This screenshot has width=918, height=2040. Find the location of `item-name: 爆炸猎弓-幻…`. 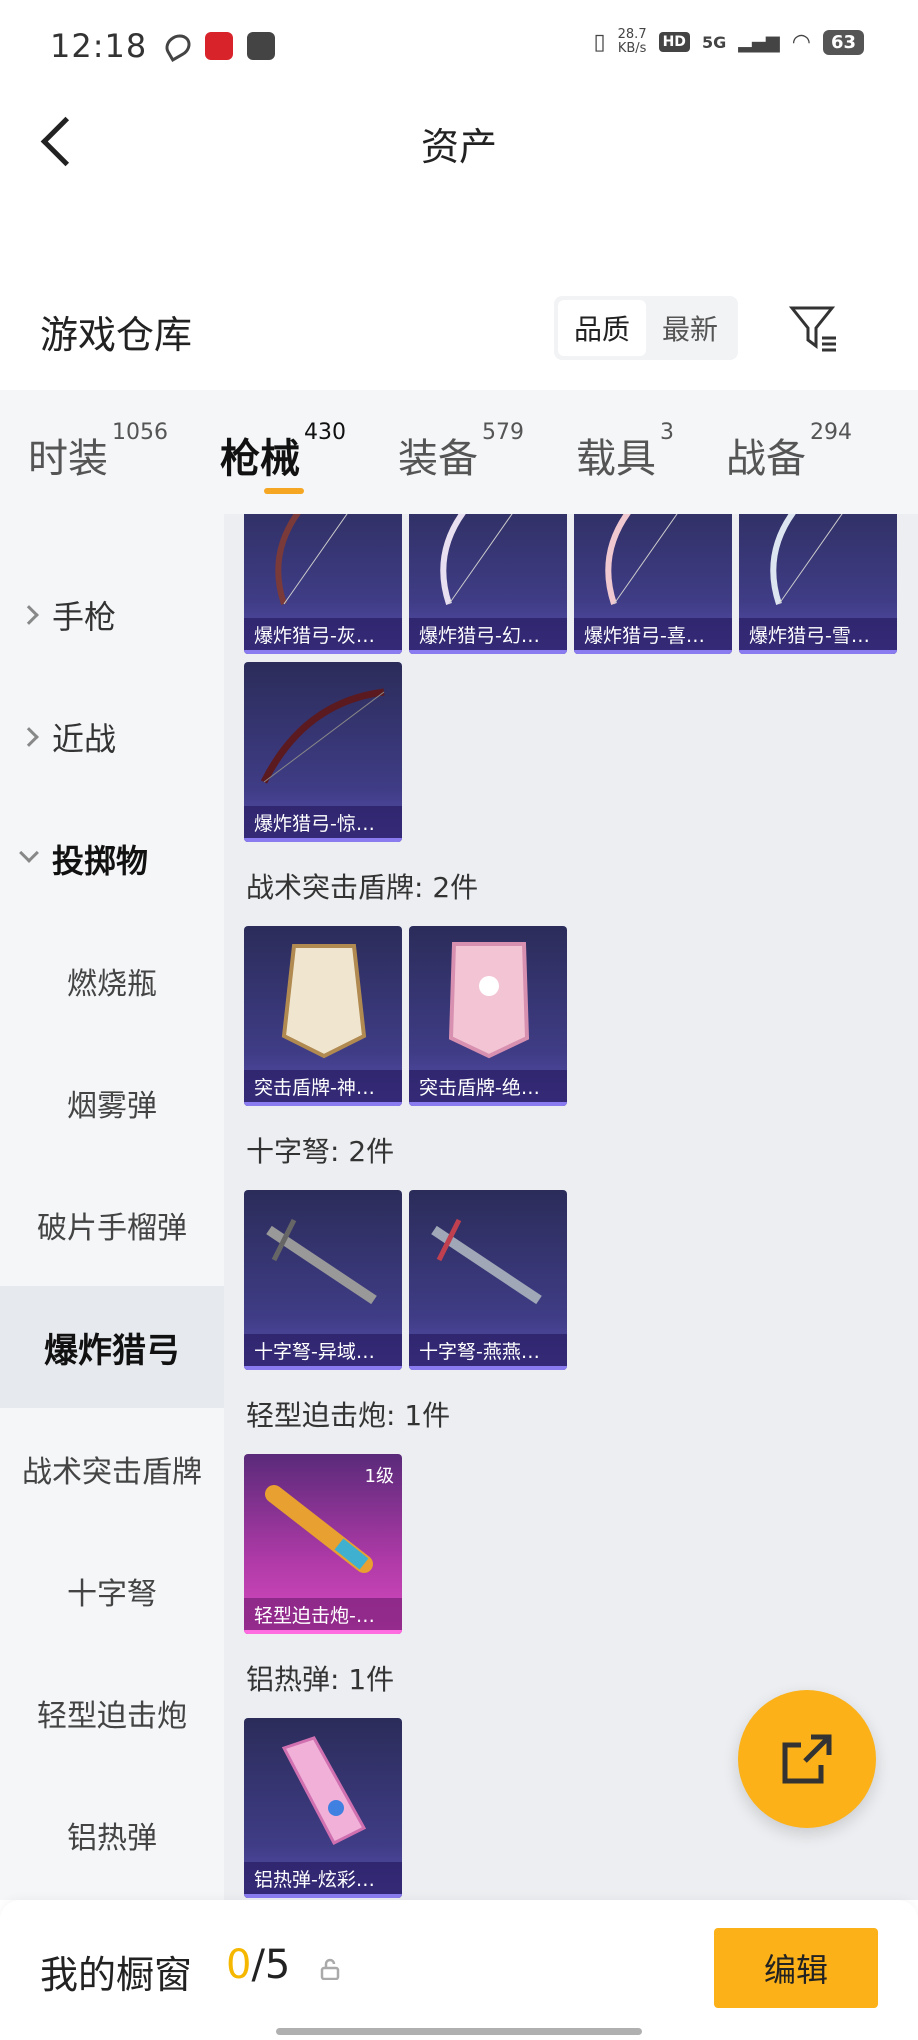

item-name: 爆炸猎弓-幻… is located at coordinates (488, 636).